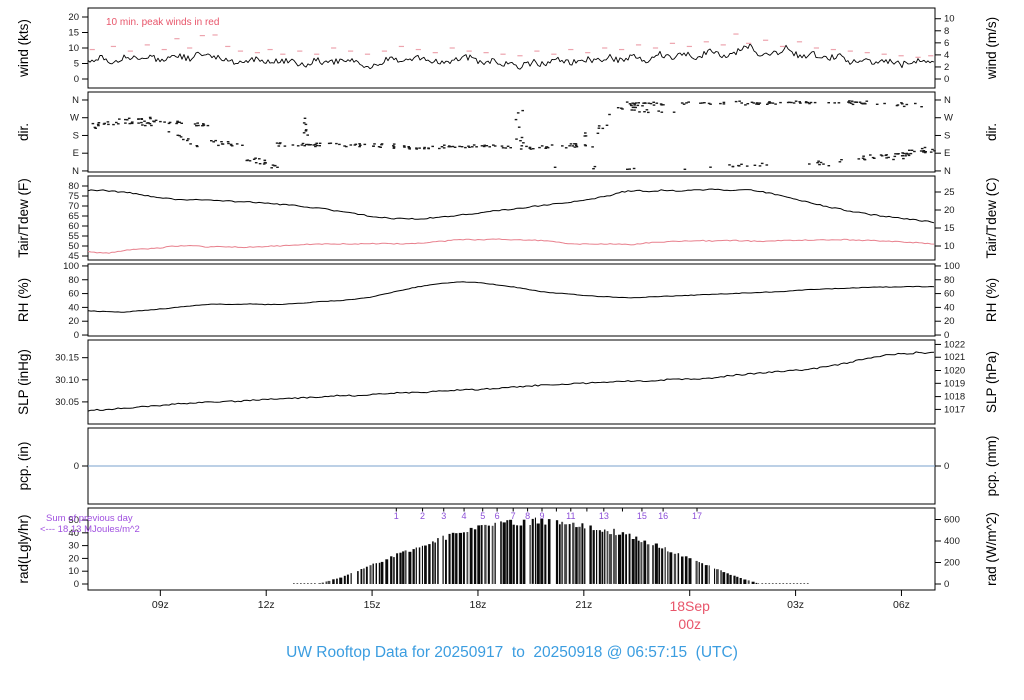 This screenshot has height=700, width=1024. What do you see at coordinates (663, 516) in the screenshot?
I see `mj-sum-label: 16` at bounding box center [663, 516].